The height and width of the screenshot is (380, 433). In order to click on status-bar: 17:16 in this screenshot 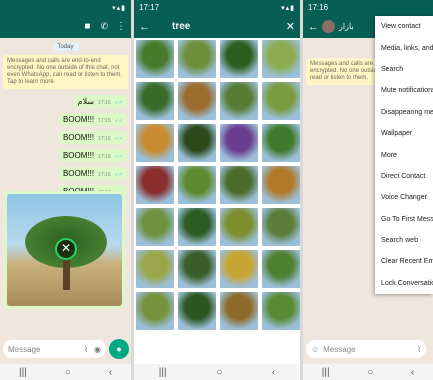, I will do `click(368, 7)`.